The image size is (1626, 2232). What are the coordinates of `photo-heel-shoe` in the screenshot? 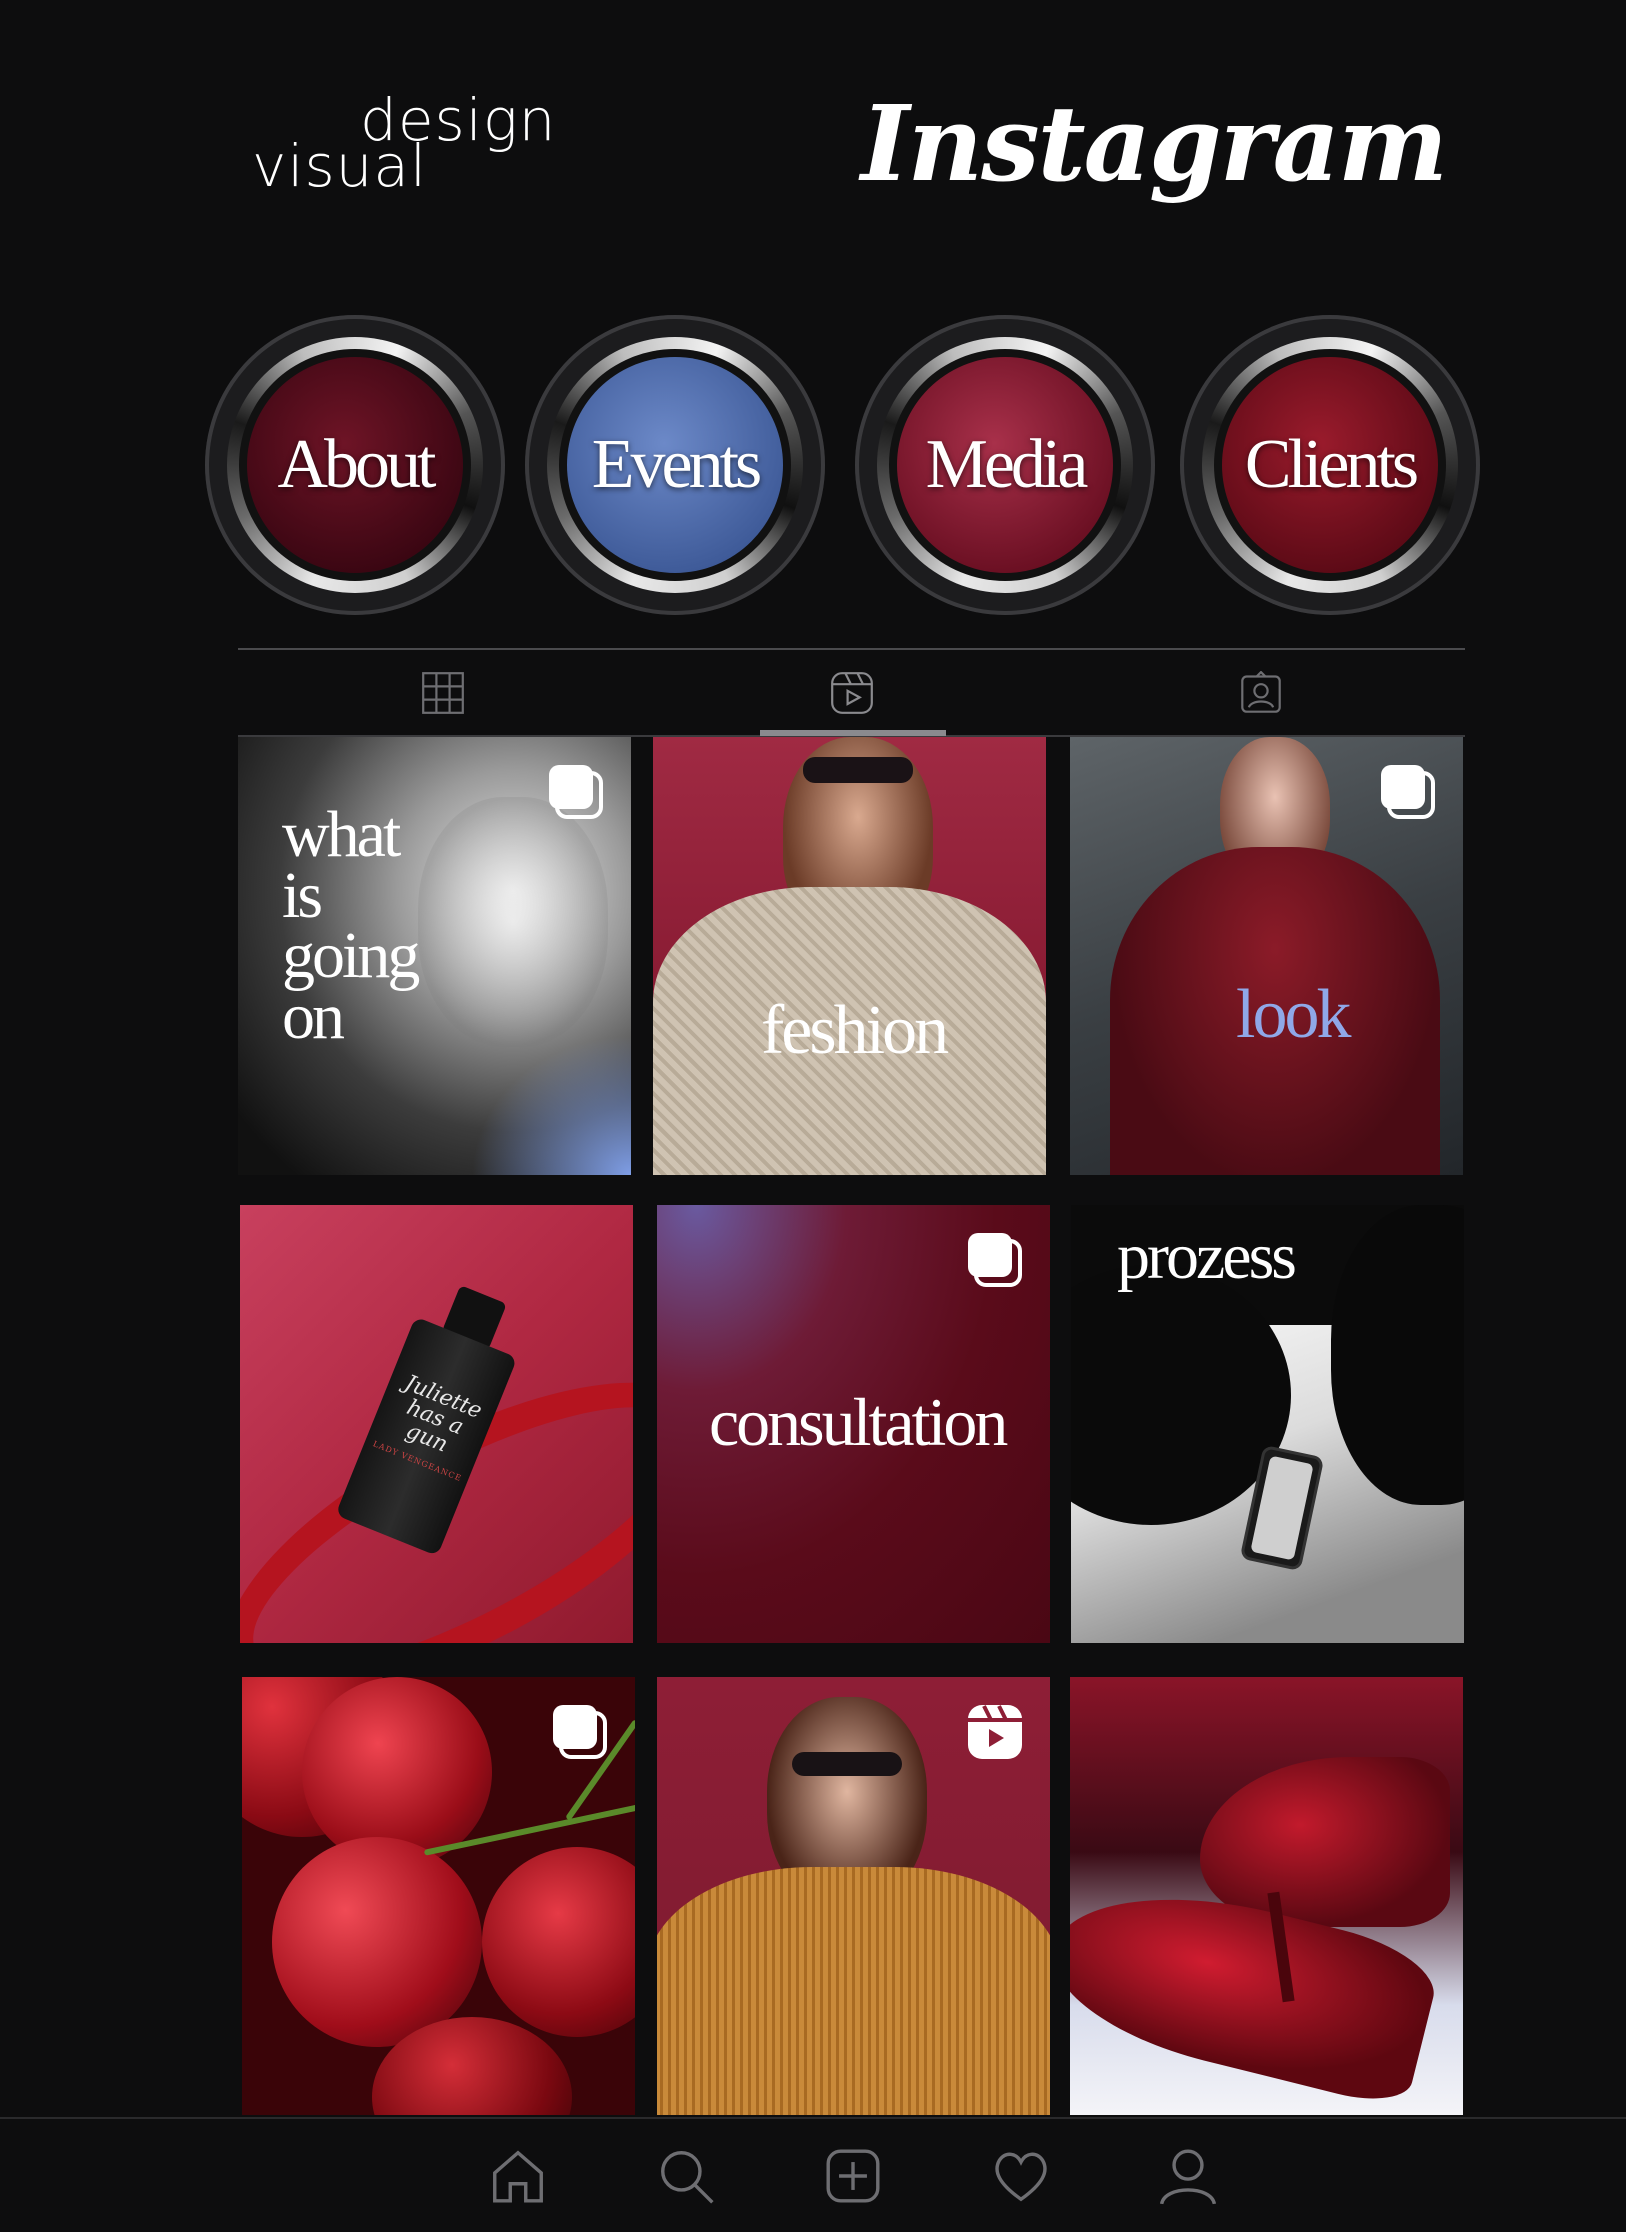 It's located at (1325, 1842).